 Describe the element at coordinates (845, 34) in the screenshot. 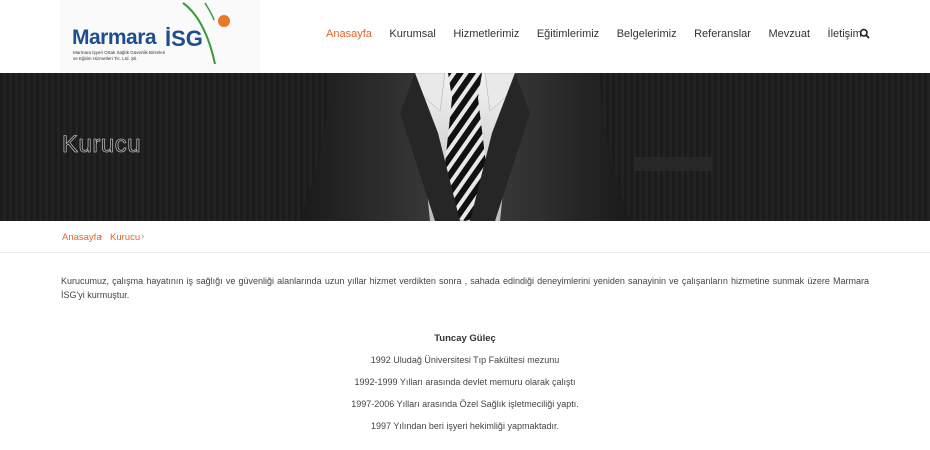

I see `nav-item-iletisim: İletişim` at that location.